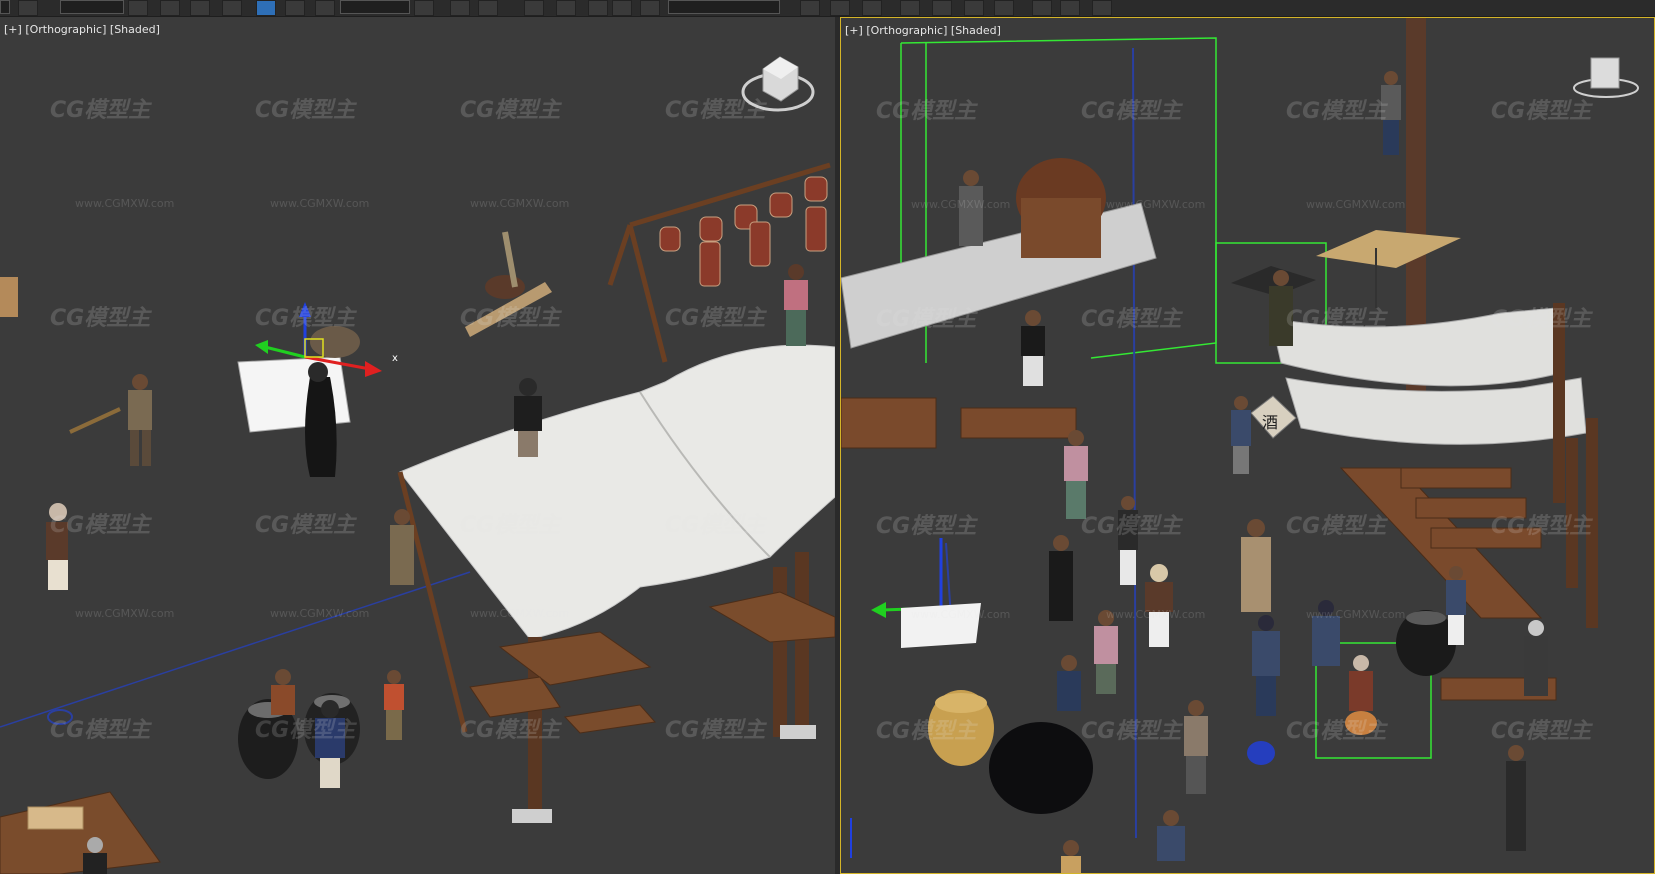  What do you see at coordinates (1102, 8) in the screenshot?
I see `a360-icon` at bounding box center [1102, 8].